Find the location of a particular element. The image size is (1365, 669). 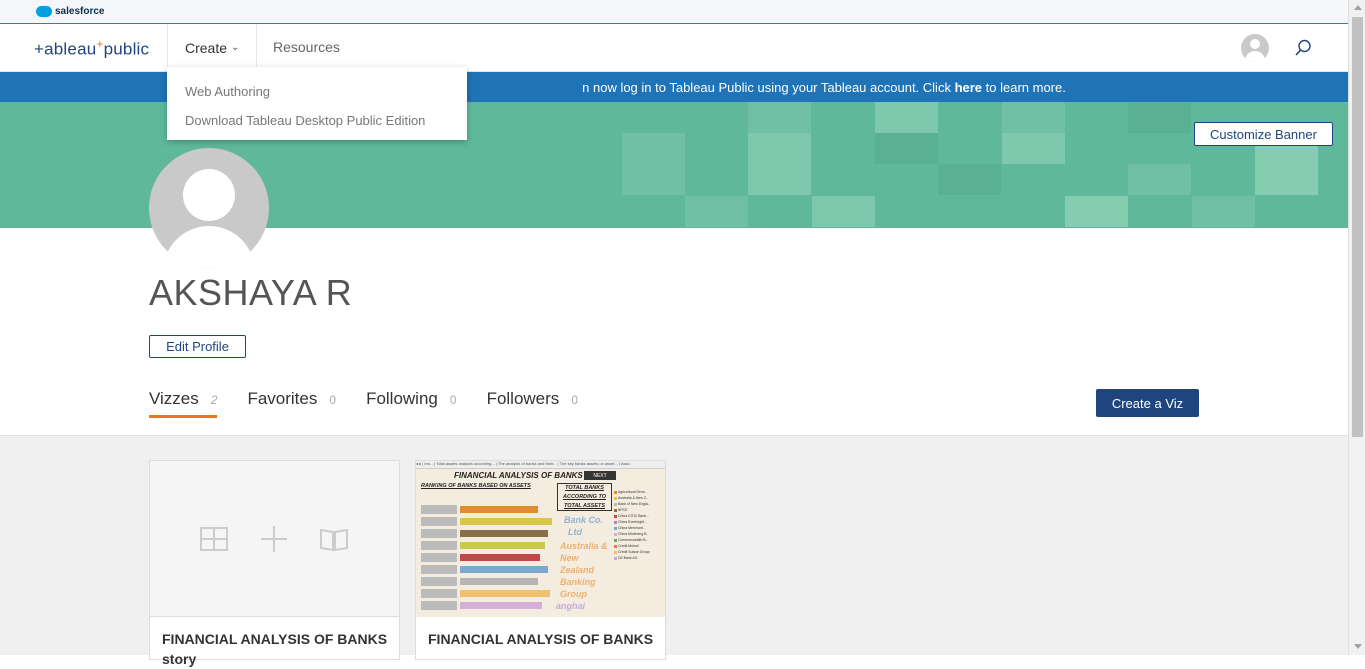

menu-item-web-authoring: Web Authoring is located at coordinates (317, 91).